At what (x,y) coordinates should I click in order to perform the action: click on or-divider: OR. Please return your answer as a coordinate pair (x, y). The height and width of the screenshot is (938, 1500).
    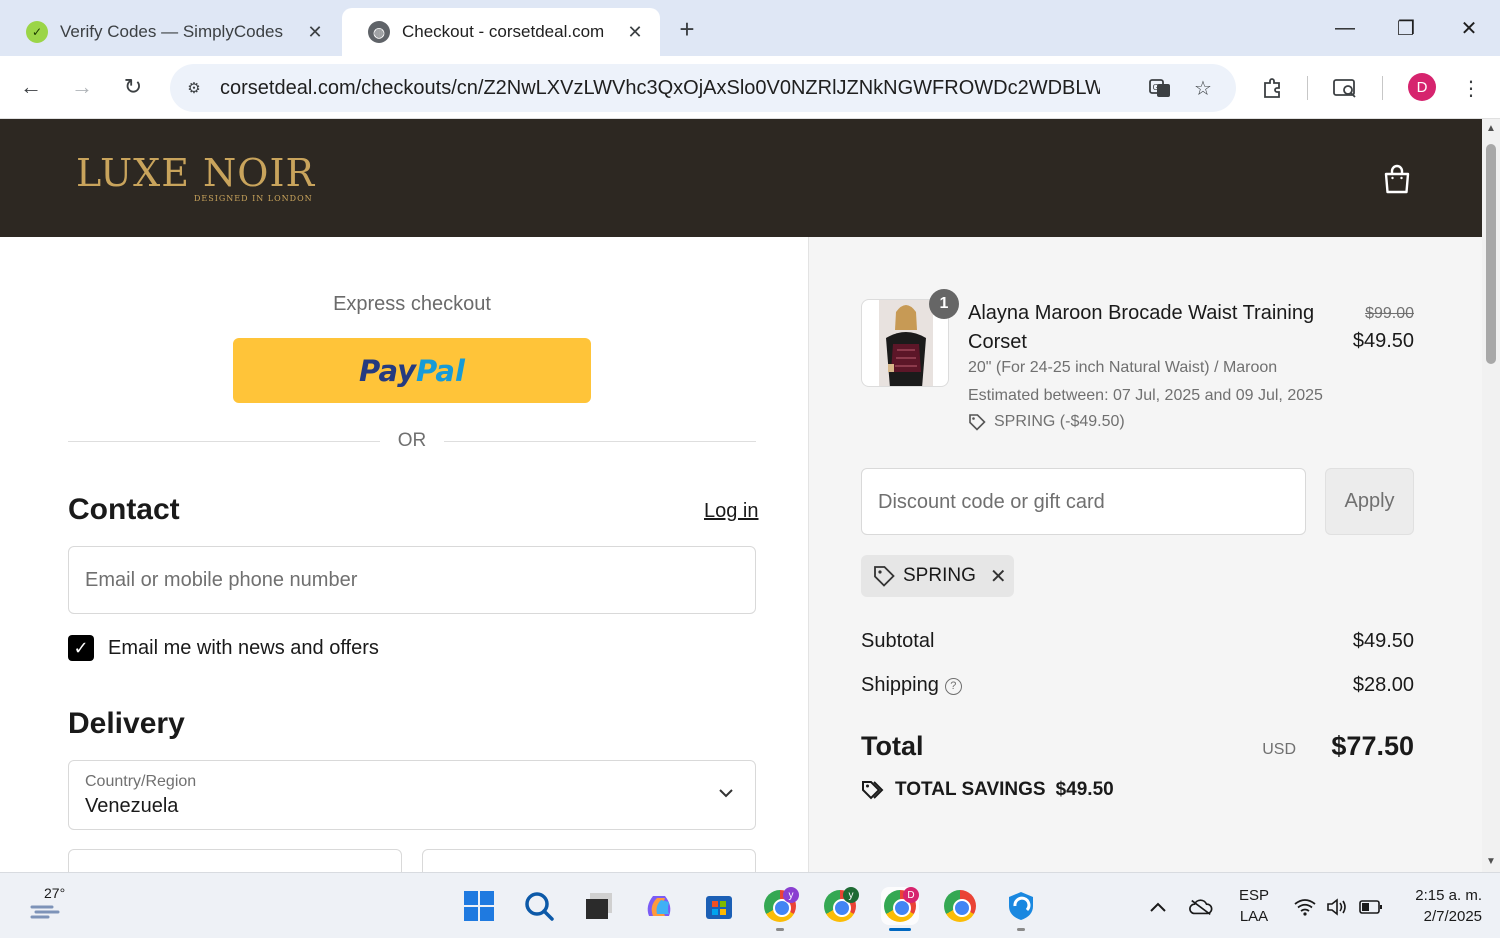
    Looking at the image, I should click on (412, 442).